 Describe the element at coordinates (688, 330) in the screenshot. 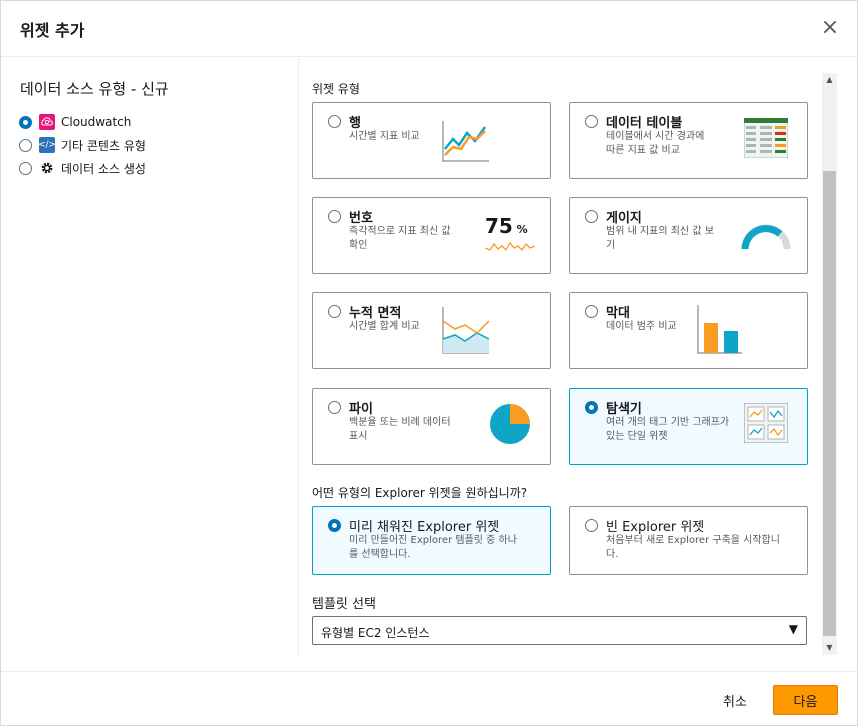

I see `widget-card-bar: 막대 데이터 범주 비교` at that location.